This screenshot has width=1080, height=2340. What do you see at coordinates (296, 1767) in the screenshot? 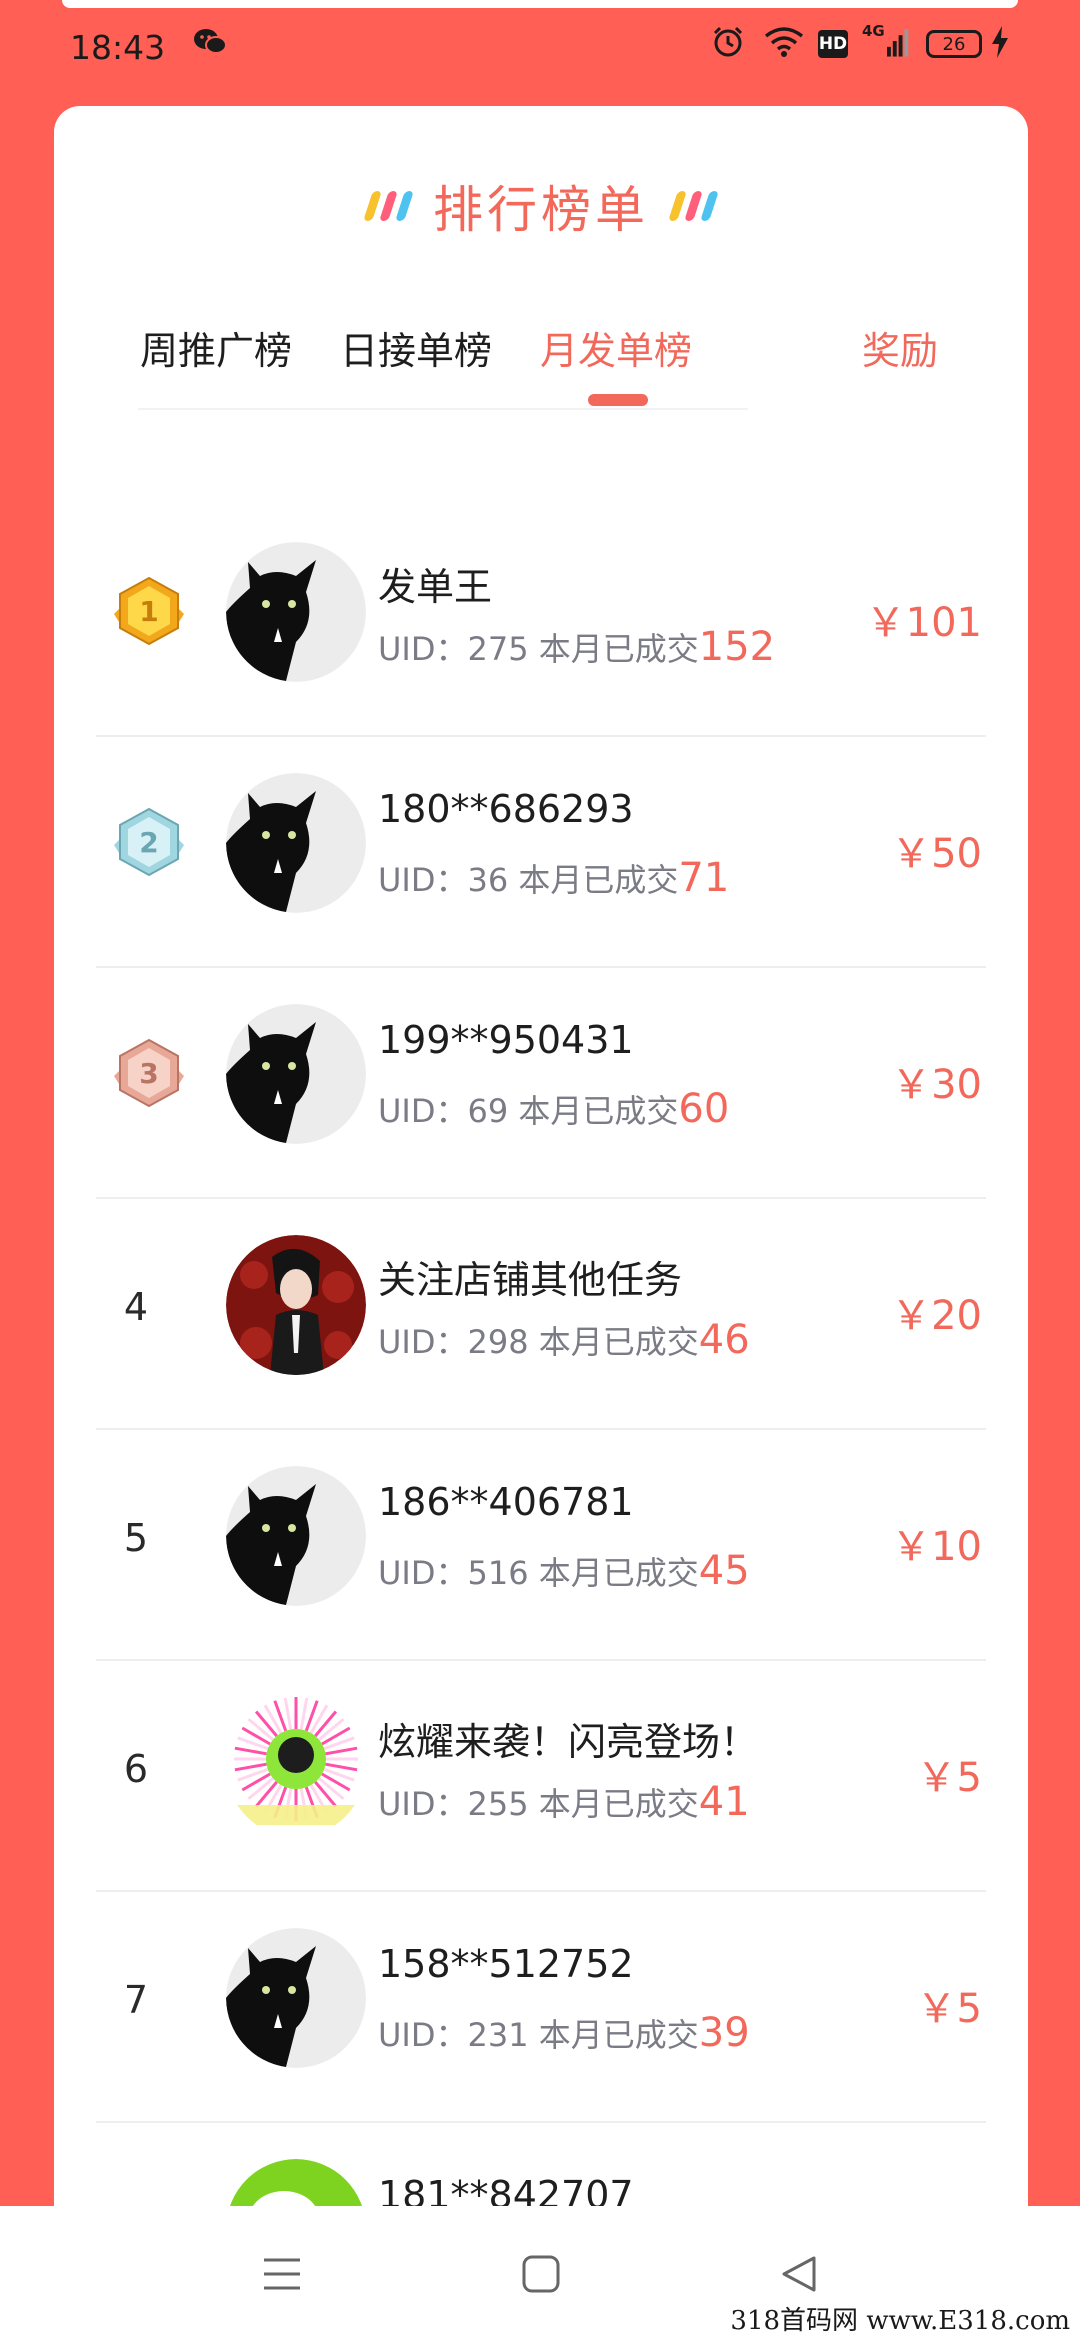
I see `burst-badge-avatar` at bounding box center [296, 1767].